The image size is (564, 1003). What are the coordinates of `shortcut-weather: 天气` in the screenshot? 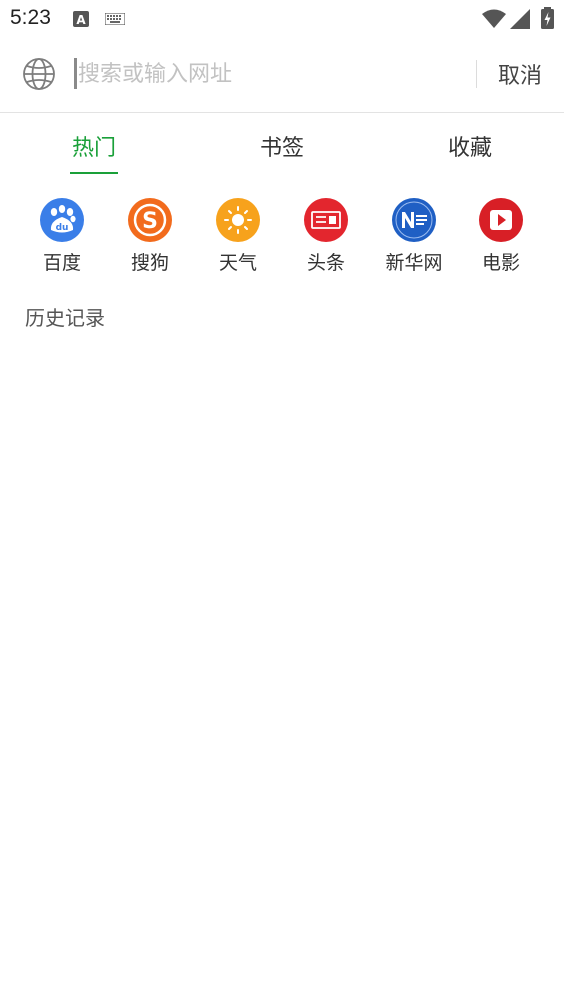 It's located at (238, 235).